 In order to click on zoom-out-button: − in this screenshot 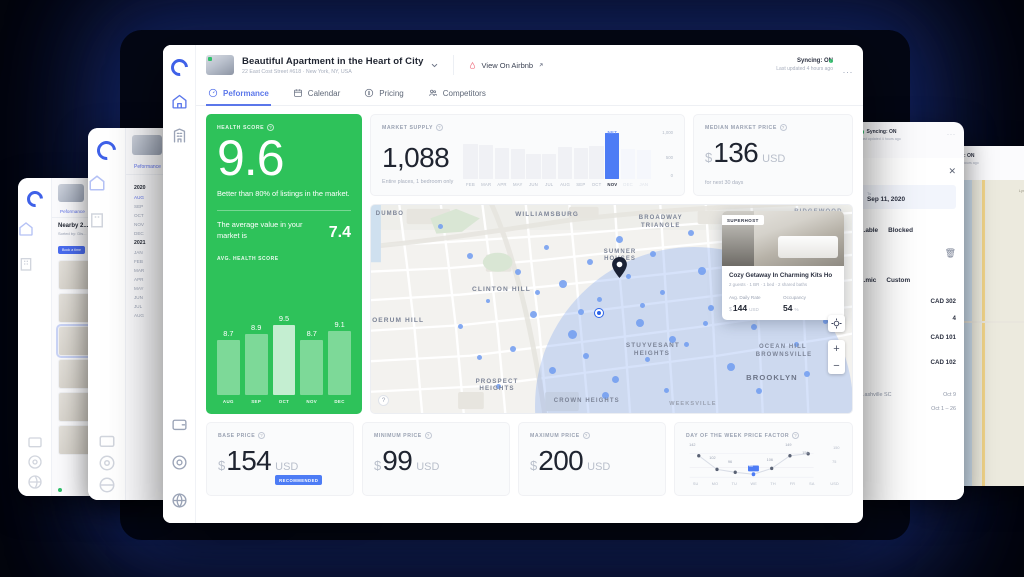, I will do `click(836, 365)`.